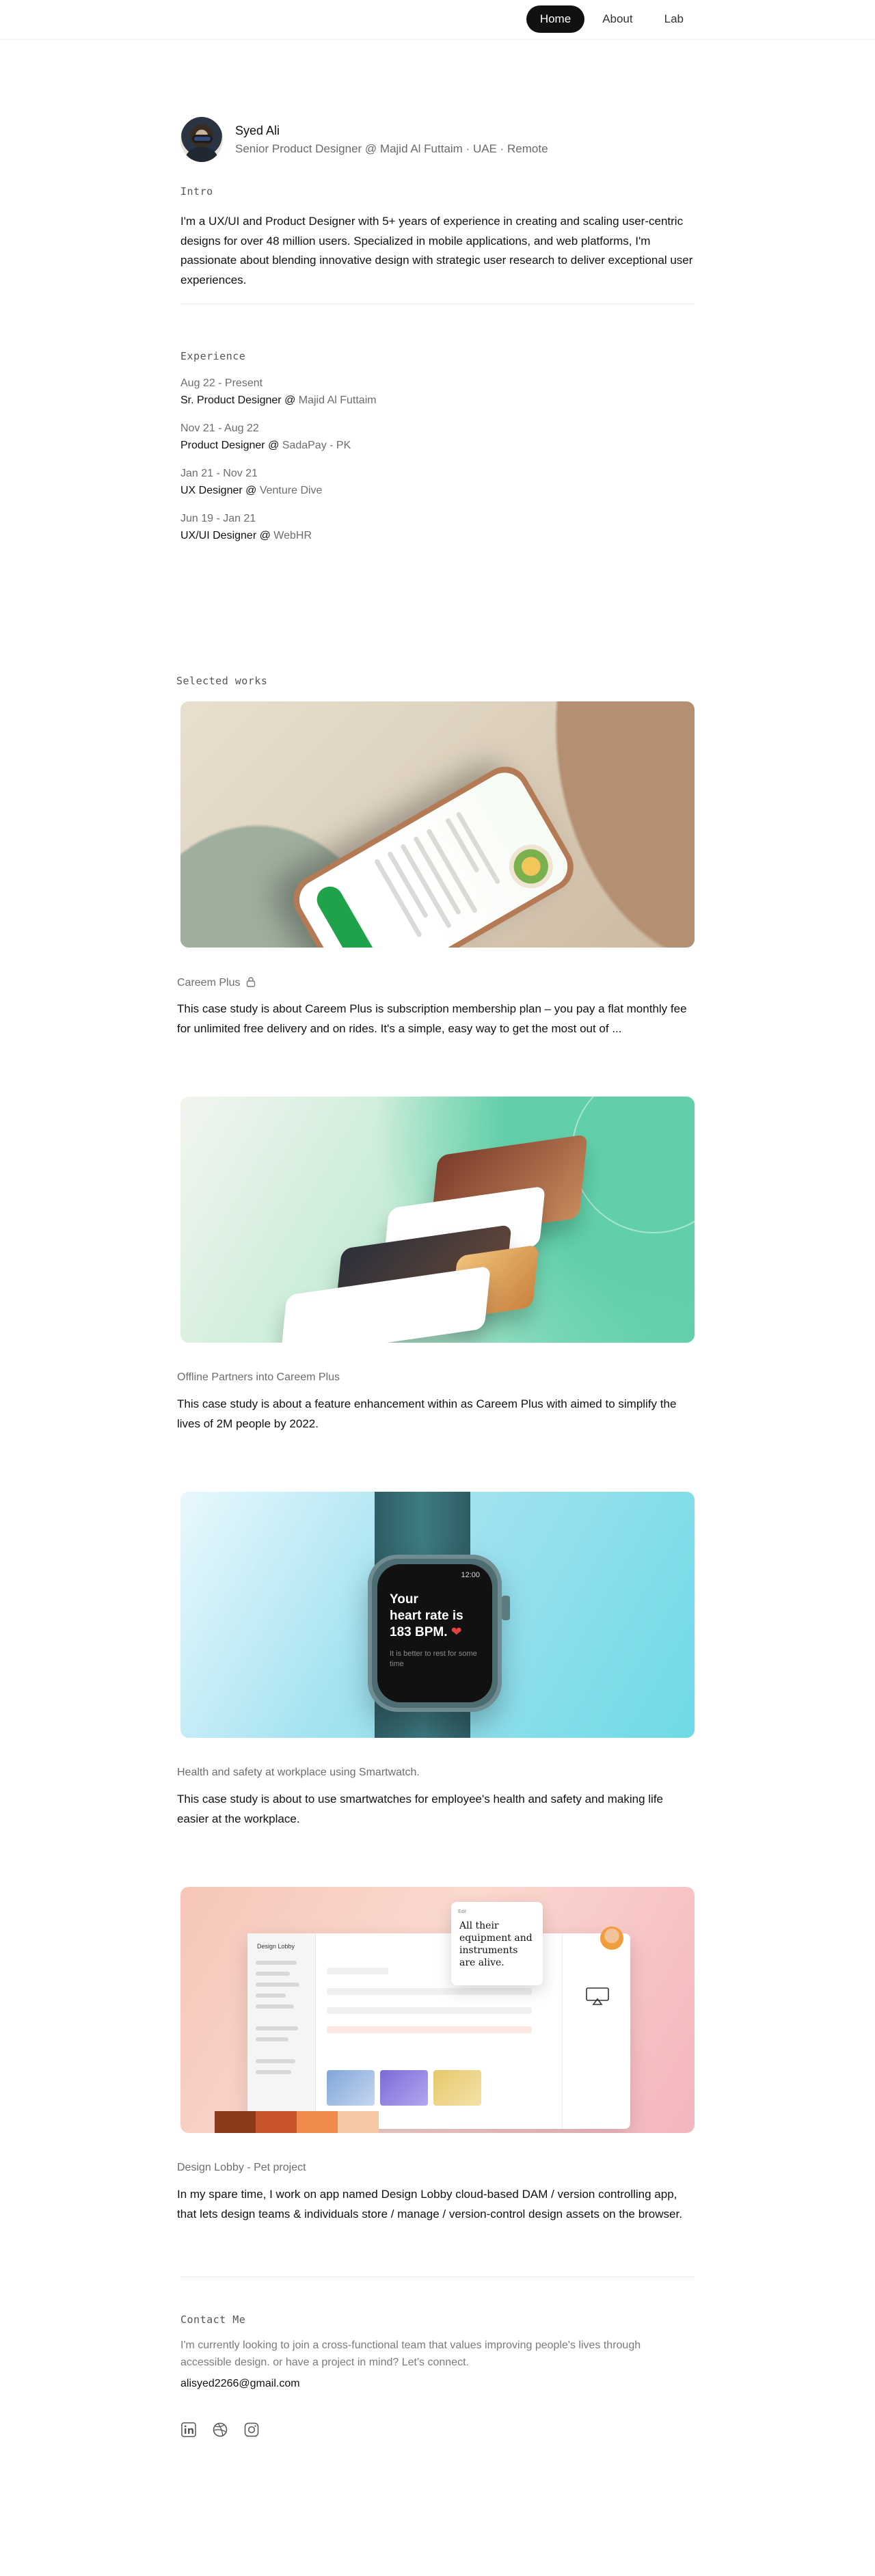 Image resolution: width=875 pixels, height=2576 pixels. Describe the element at coordinates (349, 914) in the screenshot. I see `subscribe-cta` at that location.